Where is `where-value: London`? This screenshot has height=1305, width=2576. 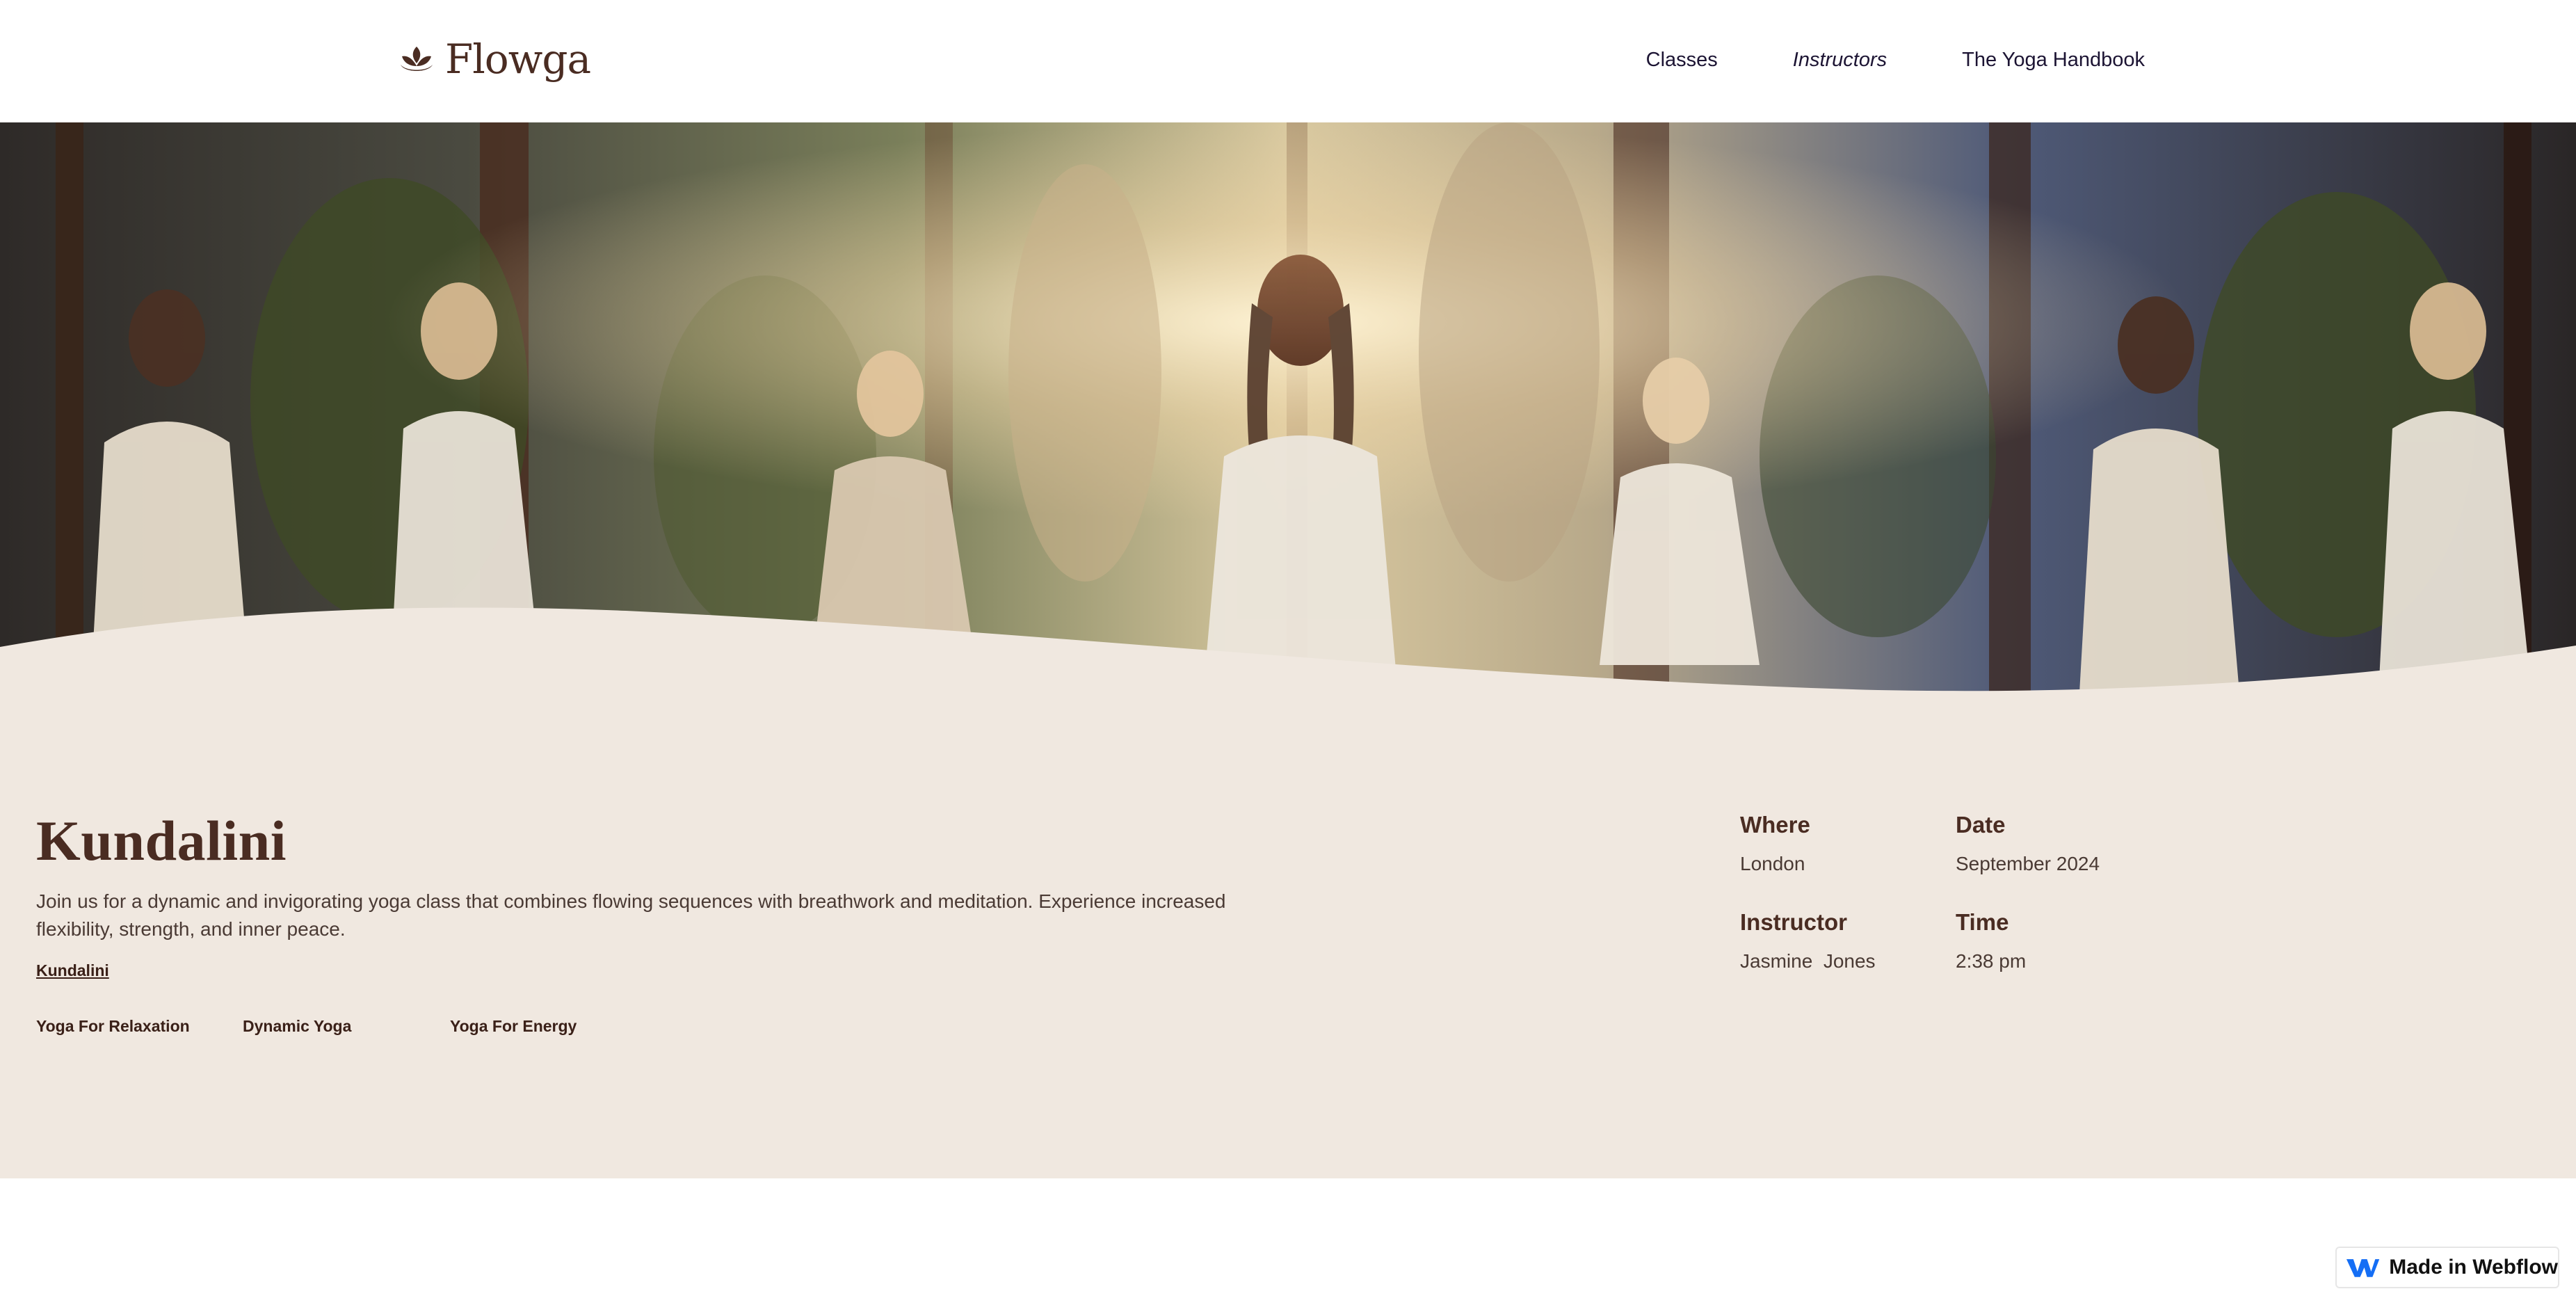
where-value: London is located at coordinates (1773, 863).